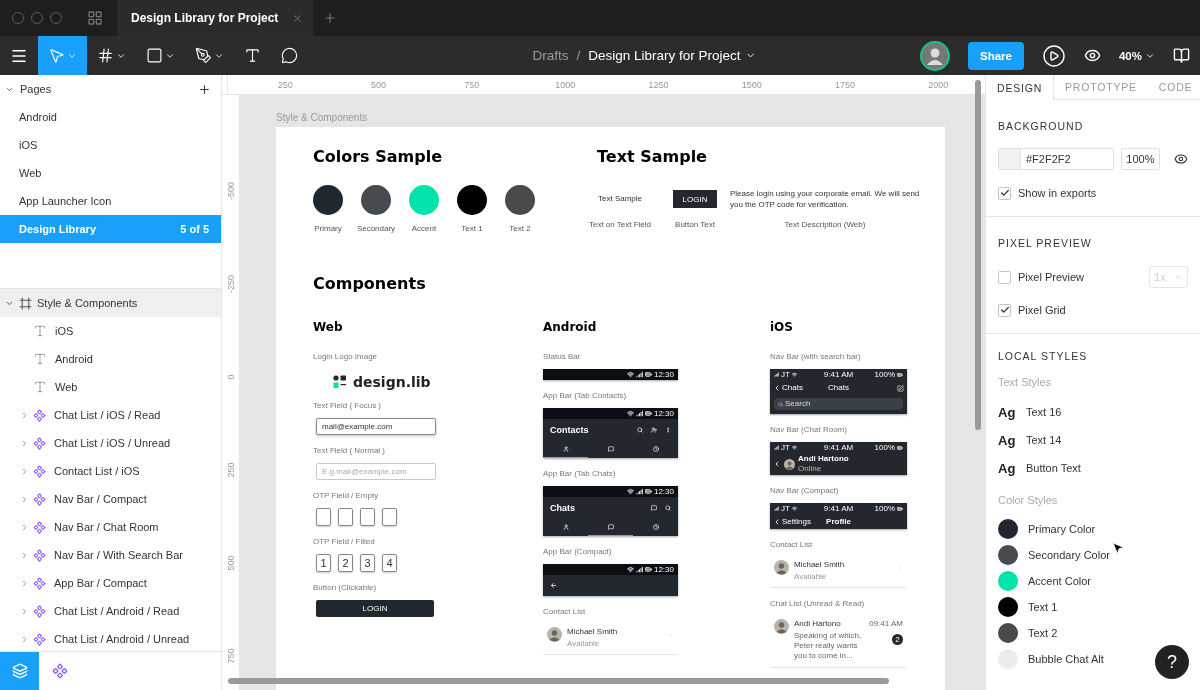 This screenshot has width=1200, height=690. Describe the element at coordinates (110, 117) in the screenshot. I see `page-item: Android` at that location.